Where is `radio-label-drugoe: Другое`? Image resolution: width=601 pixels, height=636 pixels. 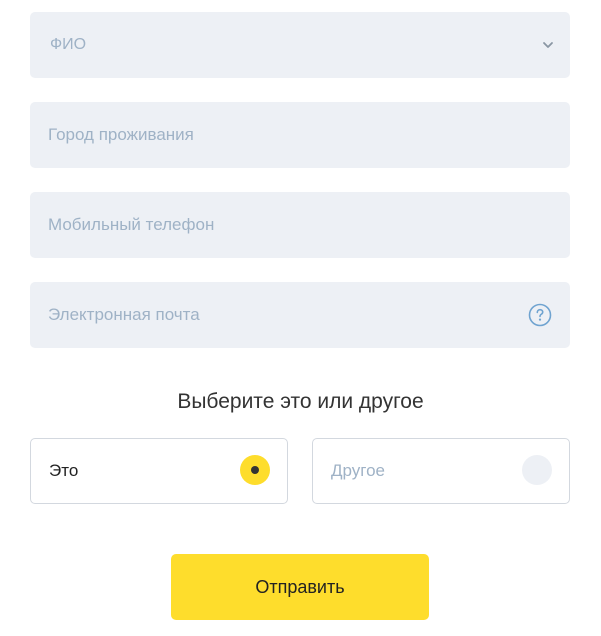 radio-label-drugoe: Другое is located at coordinates (358, 470).